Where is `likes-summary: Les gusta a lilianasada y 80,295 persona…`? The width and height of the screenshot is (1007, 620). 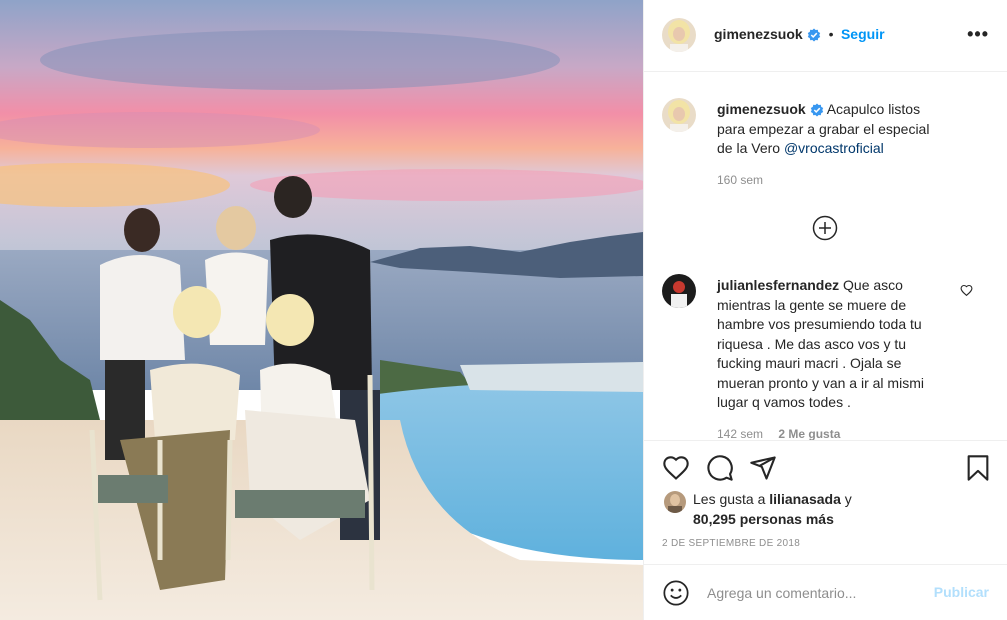 likes-summary: Les gusta a lilianasada y 80,295 persona… is located at coordinates (772, 509).